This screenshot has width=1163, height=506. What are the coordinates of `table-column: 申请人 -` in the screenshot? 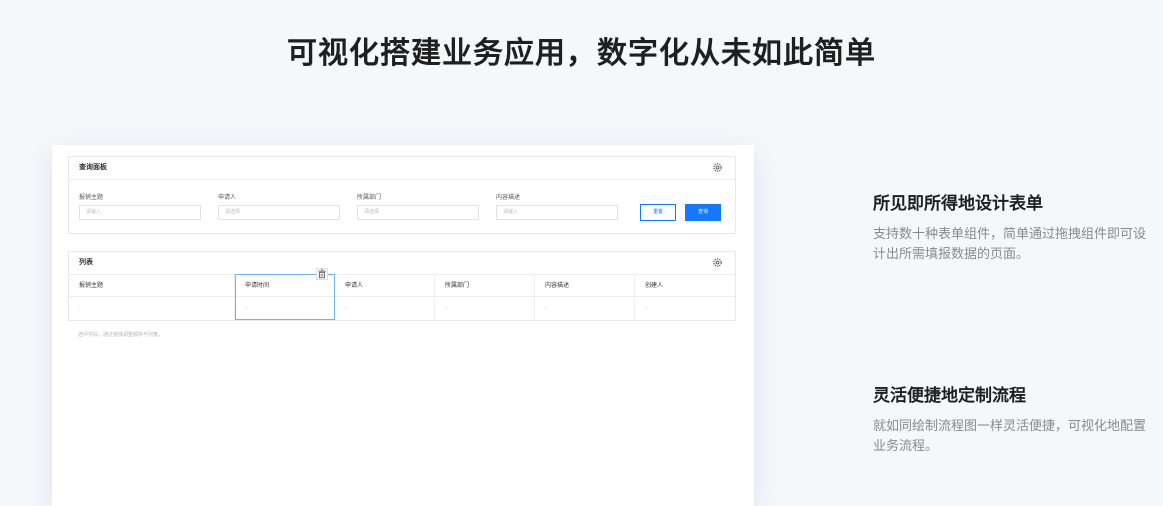 It's located at (385, 297).